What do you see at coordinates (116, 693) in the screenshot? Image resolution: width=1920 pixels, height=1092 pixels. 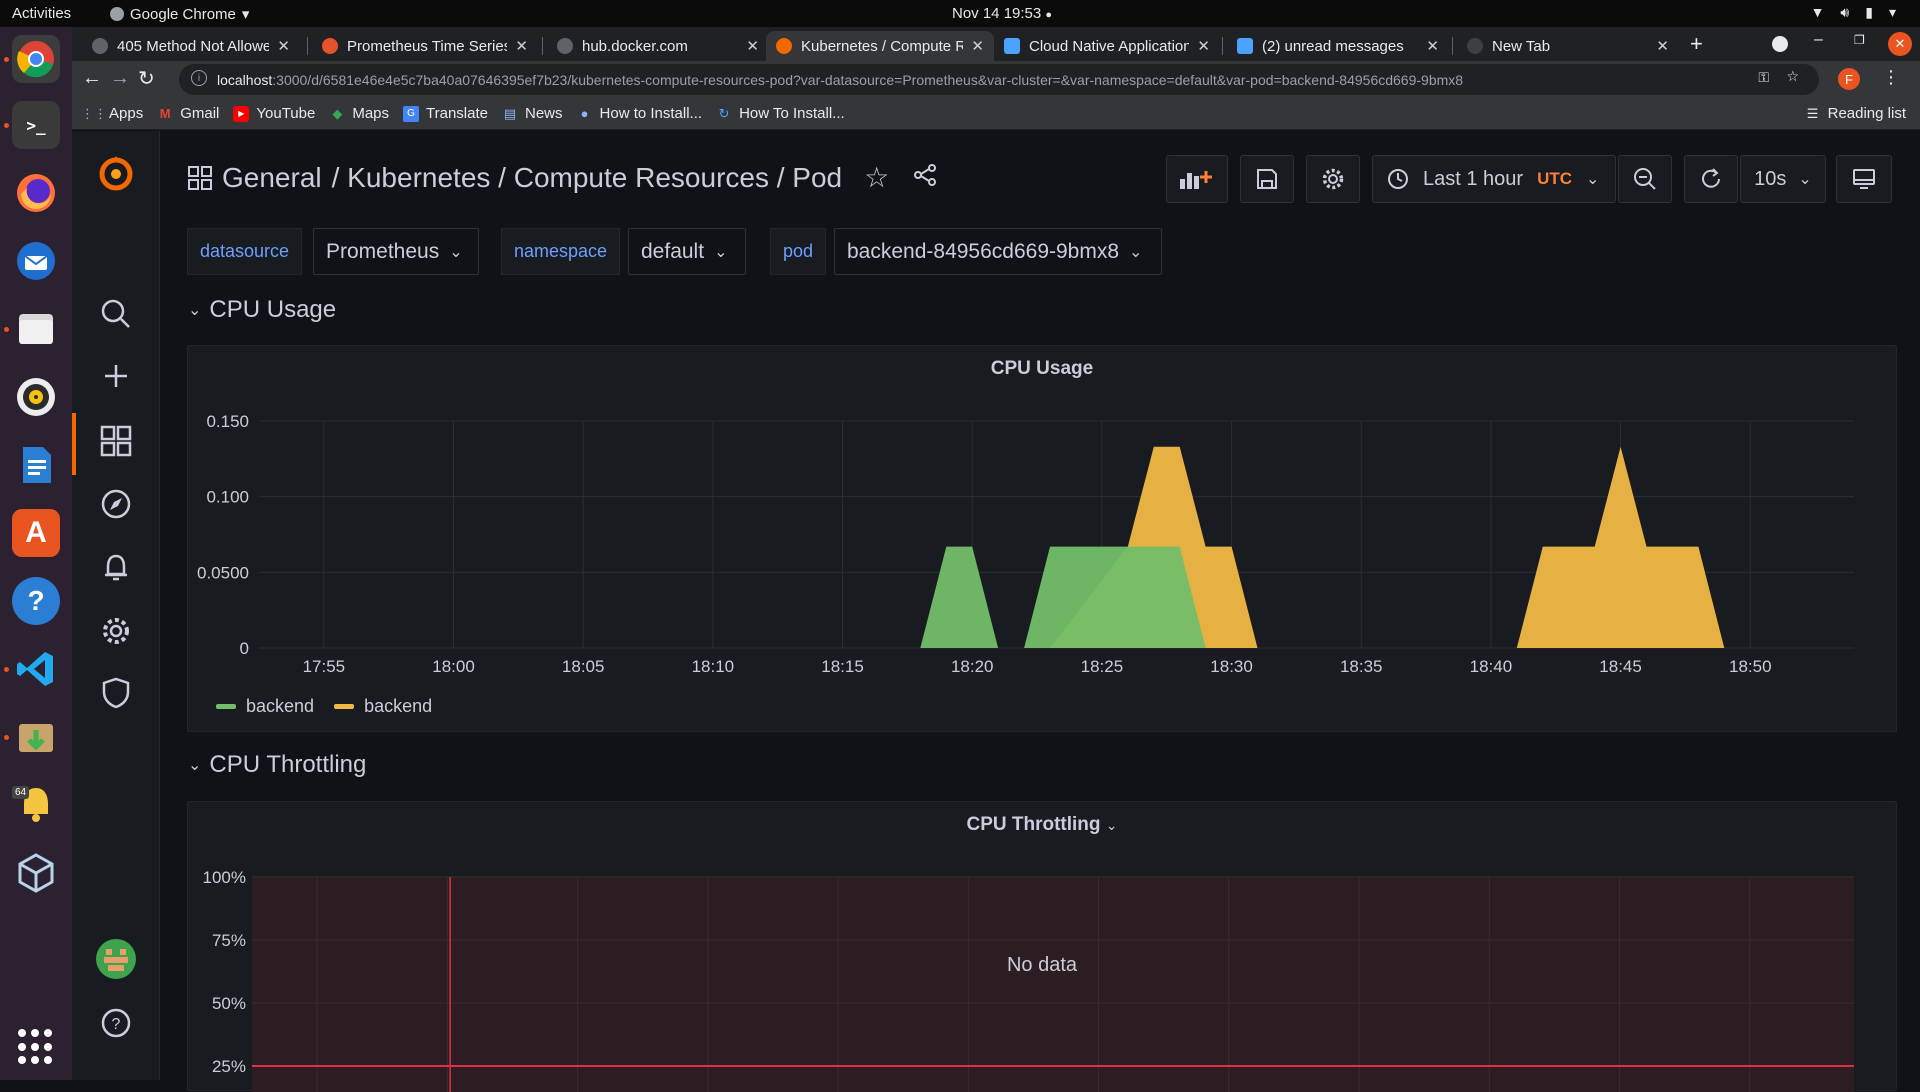 I see `shield-icon` at bounding box center [116, 693].